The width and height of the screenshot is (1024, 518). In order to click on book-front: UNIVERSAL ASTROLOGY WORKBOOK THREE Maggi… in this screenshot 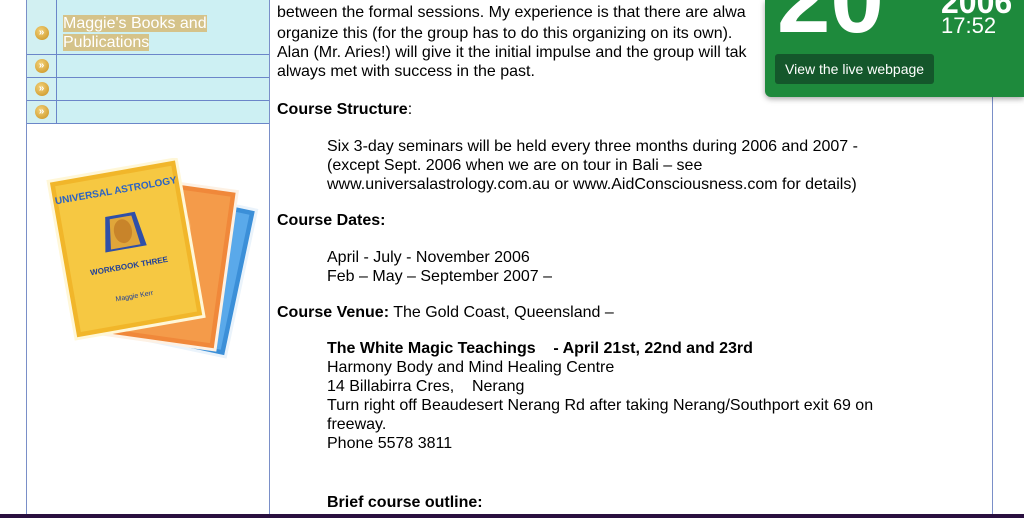, I will do `click(126, 249)`.